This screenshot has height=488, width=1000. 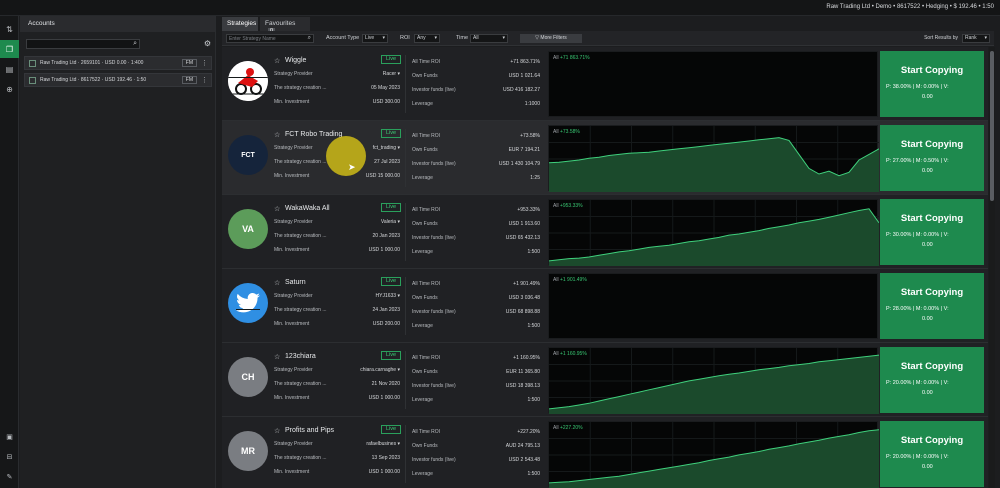 I want to click on fees-text: P: 28.00% | M: 0.00% | V:, so click(x=917, y=309).